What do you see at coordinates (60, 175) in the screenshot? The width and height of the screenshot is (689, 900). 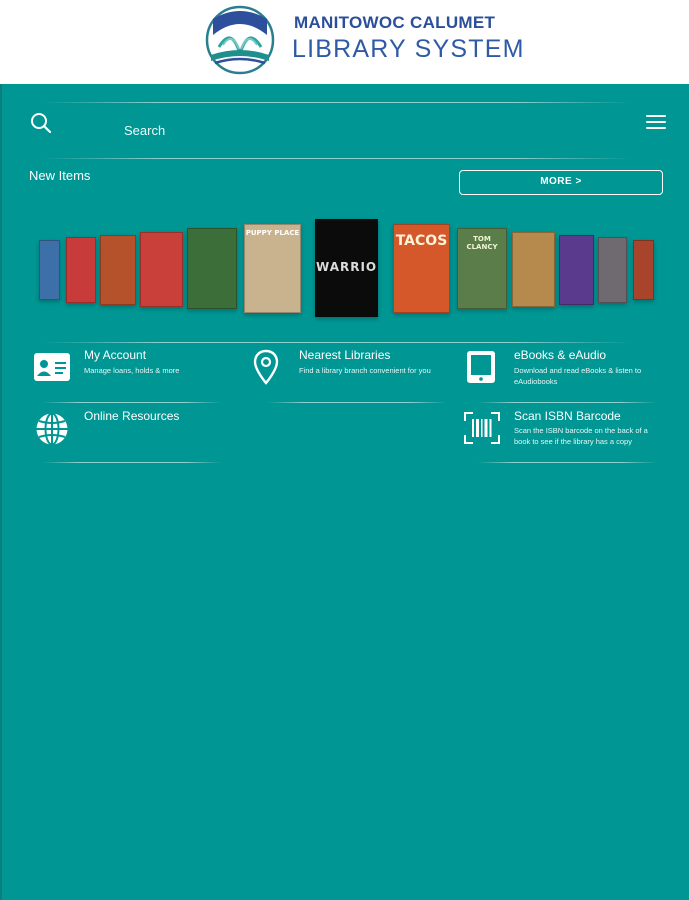 I see `new-items-title: New Items` at bounding box center [60, 175].